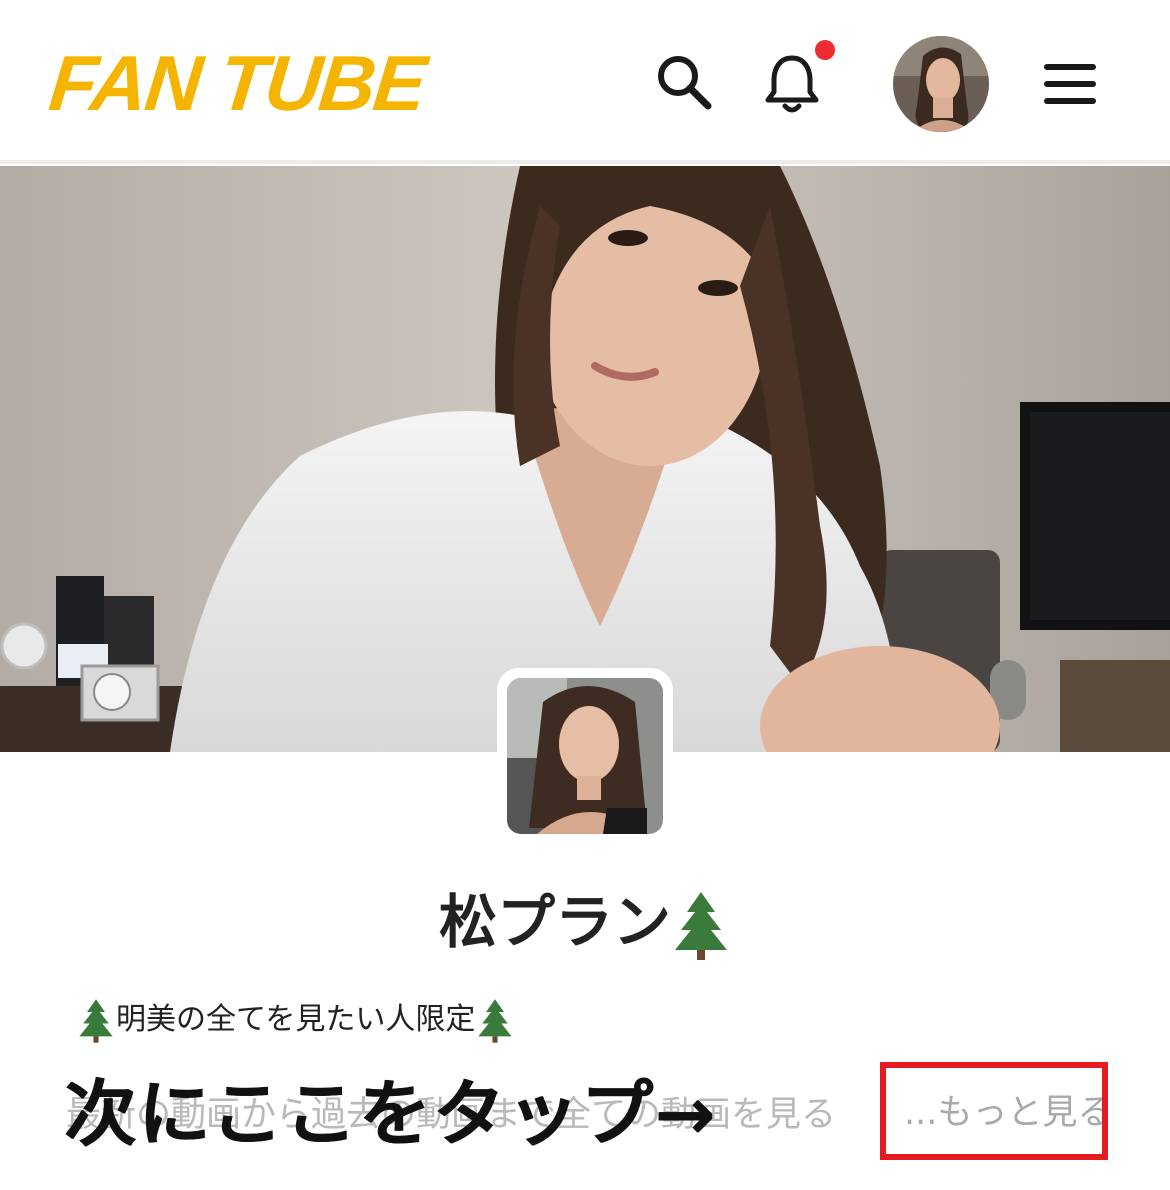 Image resolution: width=1170 pixels, height=1190 pixels. I want to click on annotation-instruction: 次にここをタップ→, so click(390, 1114).